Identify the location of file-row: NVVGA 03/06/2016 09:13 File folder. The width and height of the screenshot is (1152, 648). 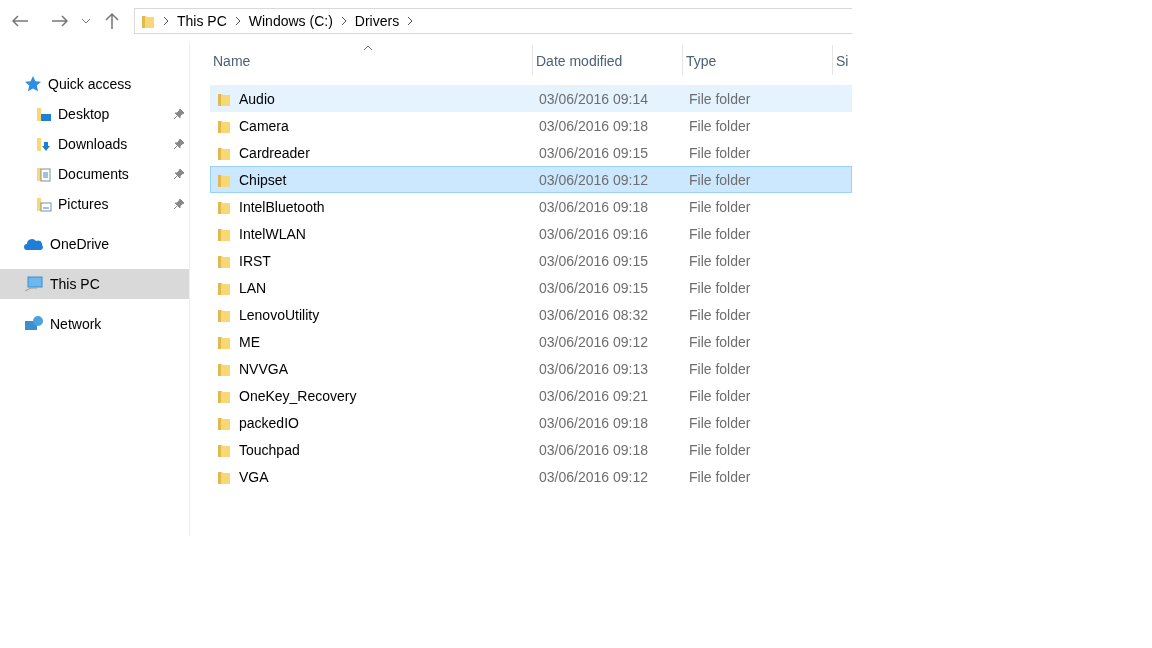
(531, 368).